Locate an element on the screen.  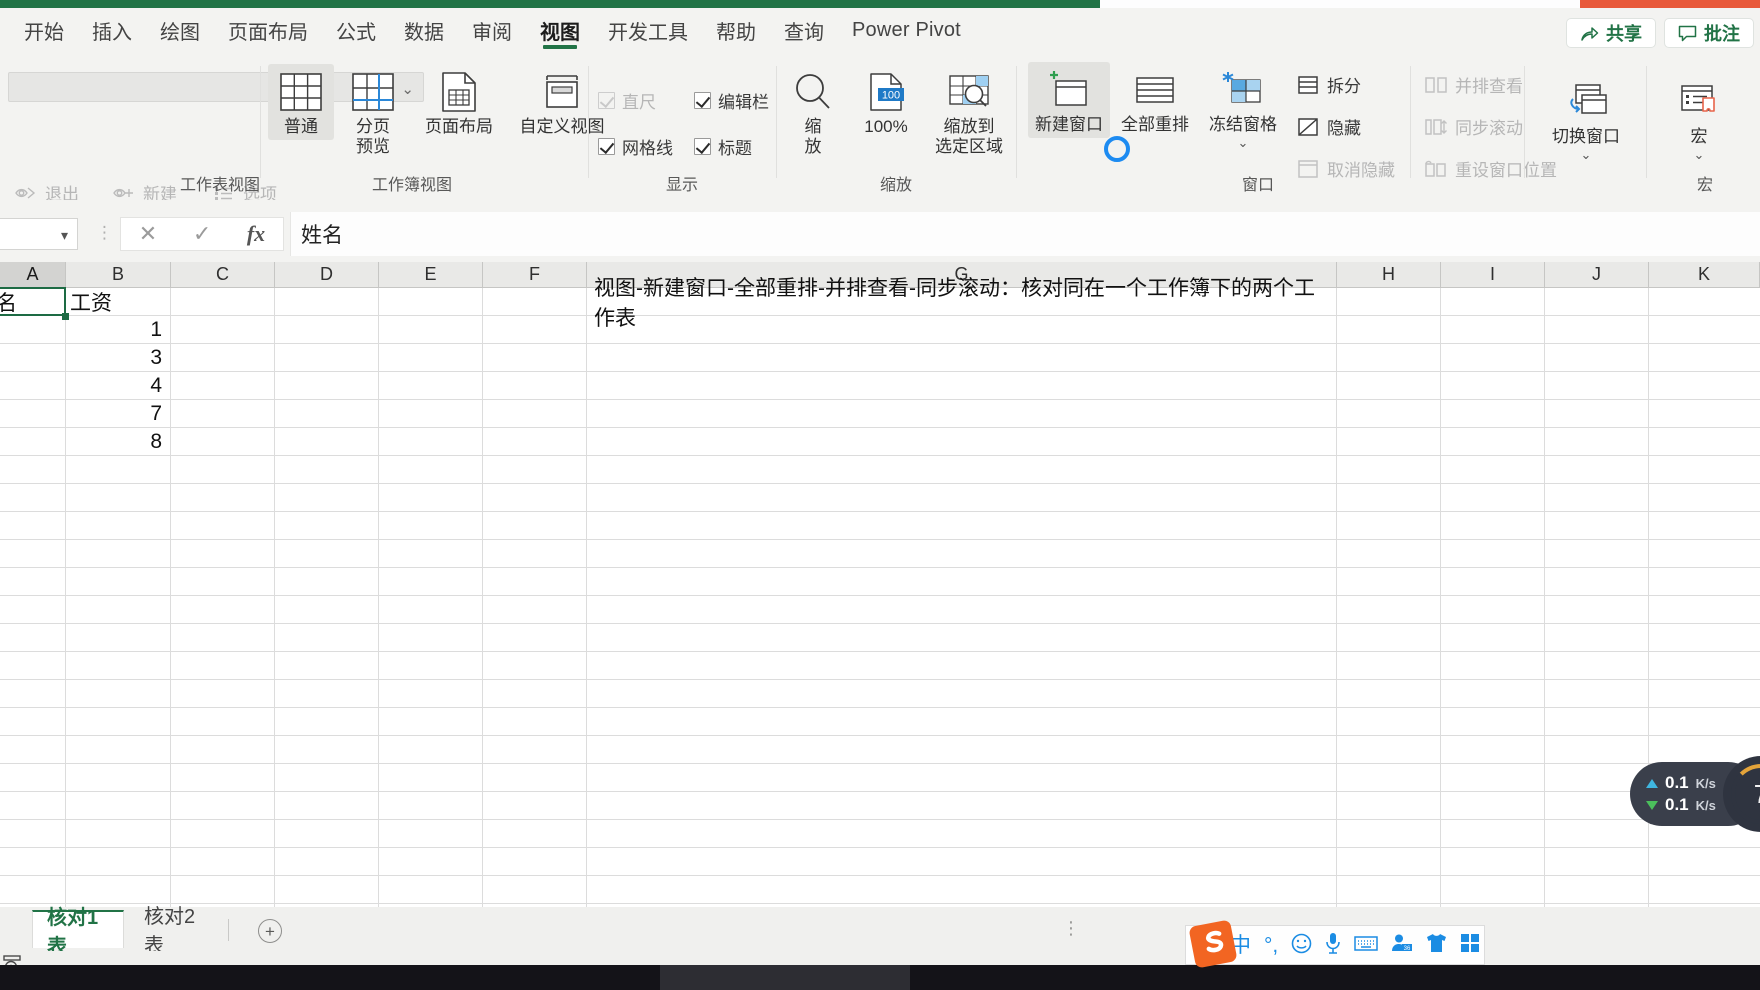
column-header-d: D is located at coordinates (327, 275).